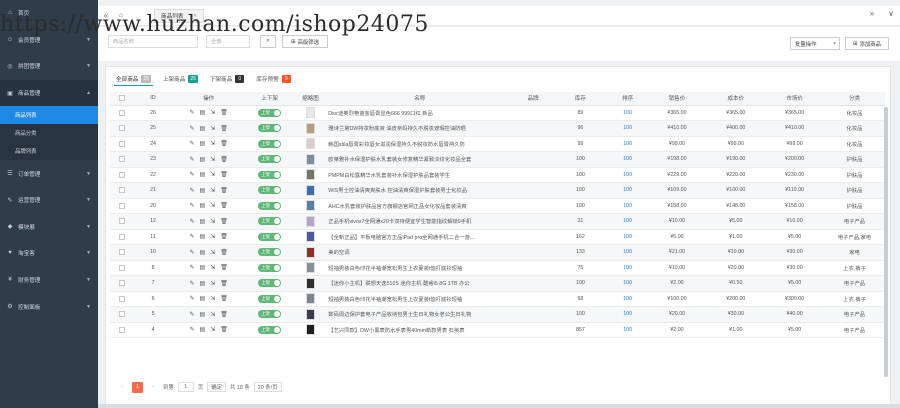 The width and height of the screenshot is (900, 408). I want to click on batch-select: 批量操作 ▾, so click(815, 43).